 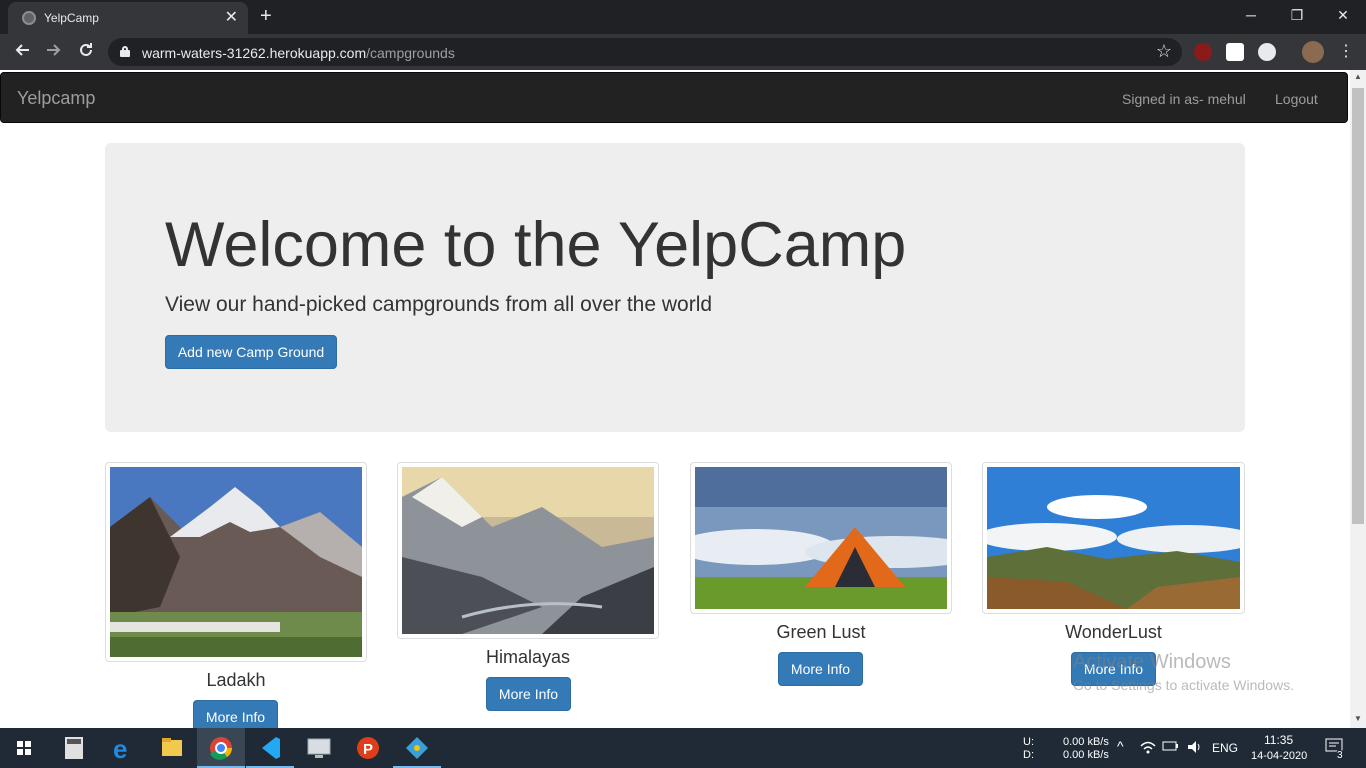 What do you see at coordinates (251, 352) in the screenshot?
I see `add-campground-button: Add new Camp Ground` at bounding box center [251, 352].